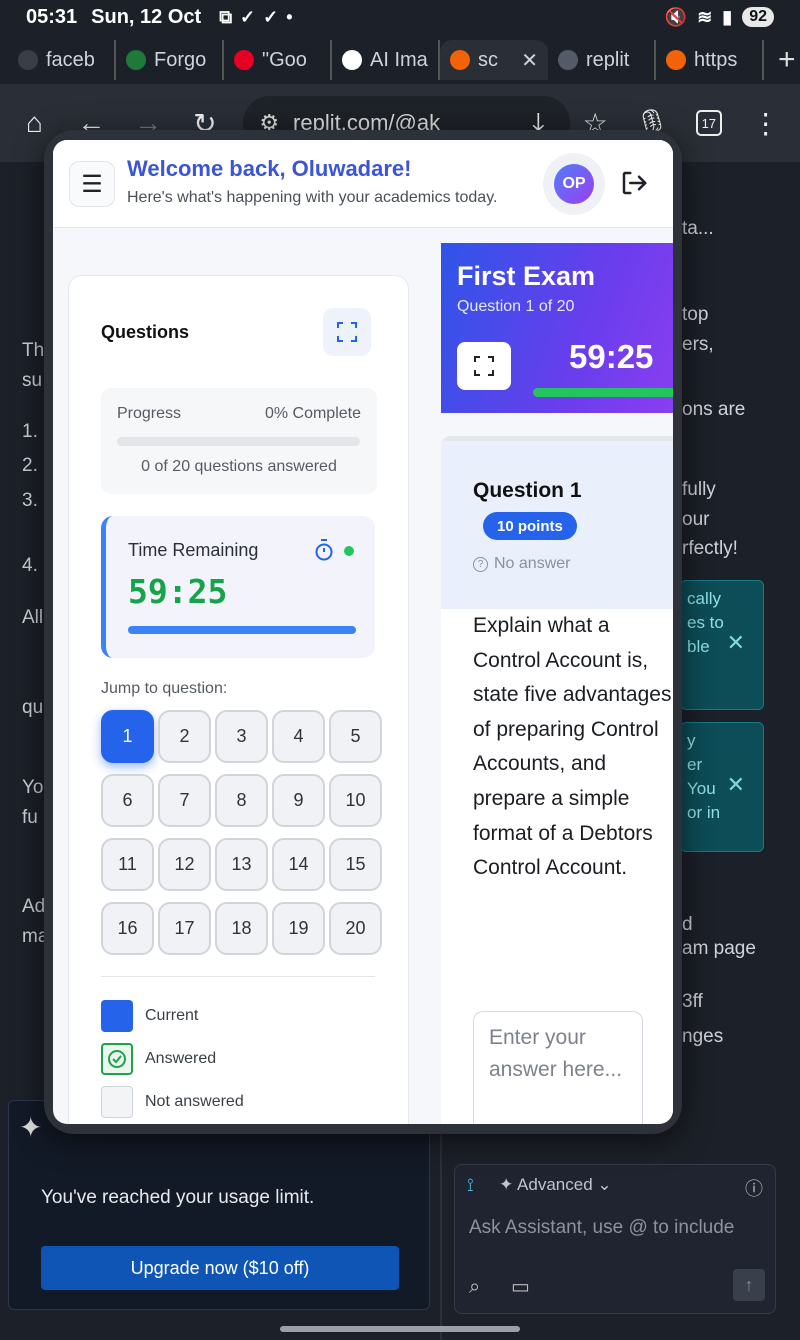  Describe the element at coordinates (691, 740) in the screenshot. I see `toast-text: y` at that location.